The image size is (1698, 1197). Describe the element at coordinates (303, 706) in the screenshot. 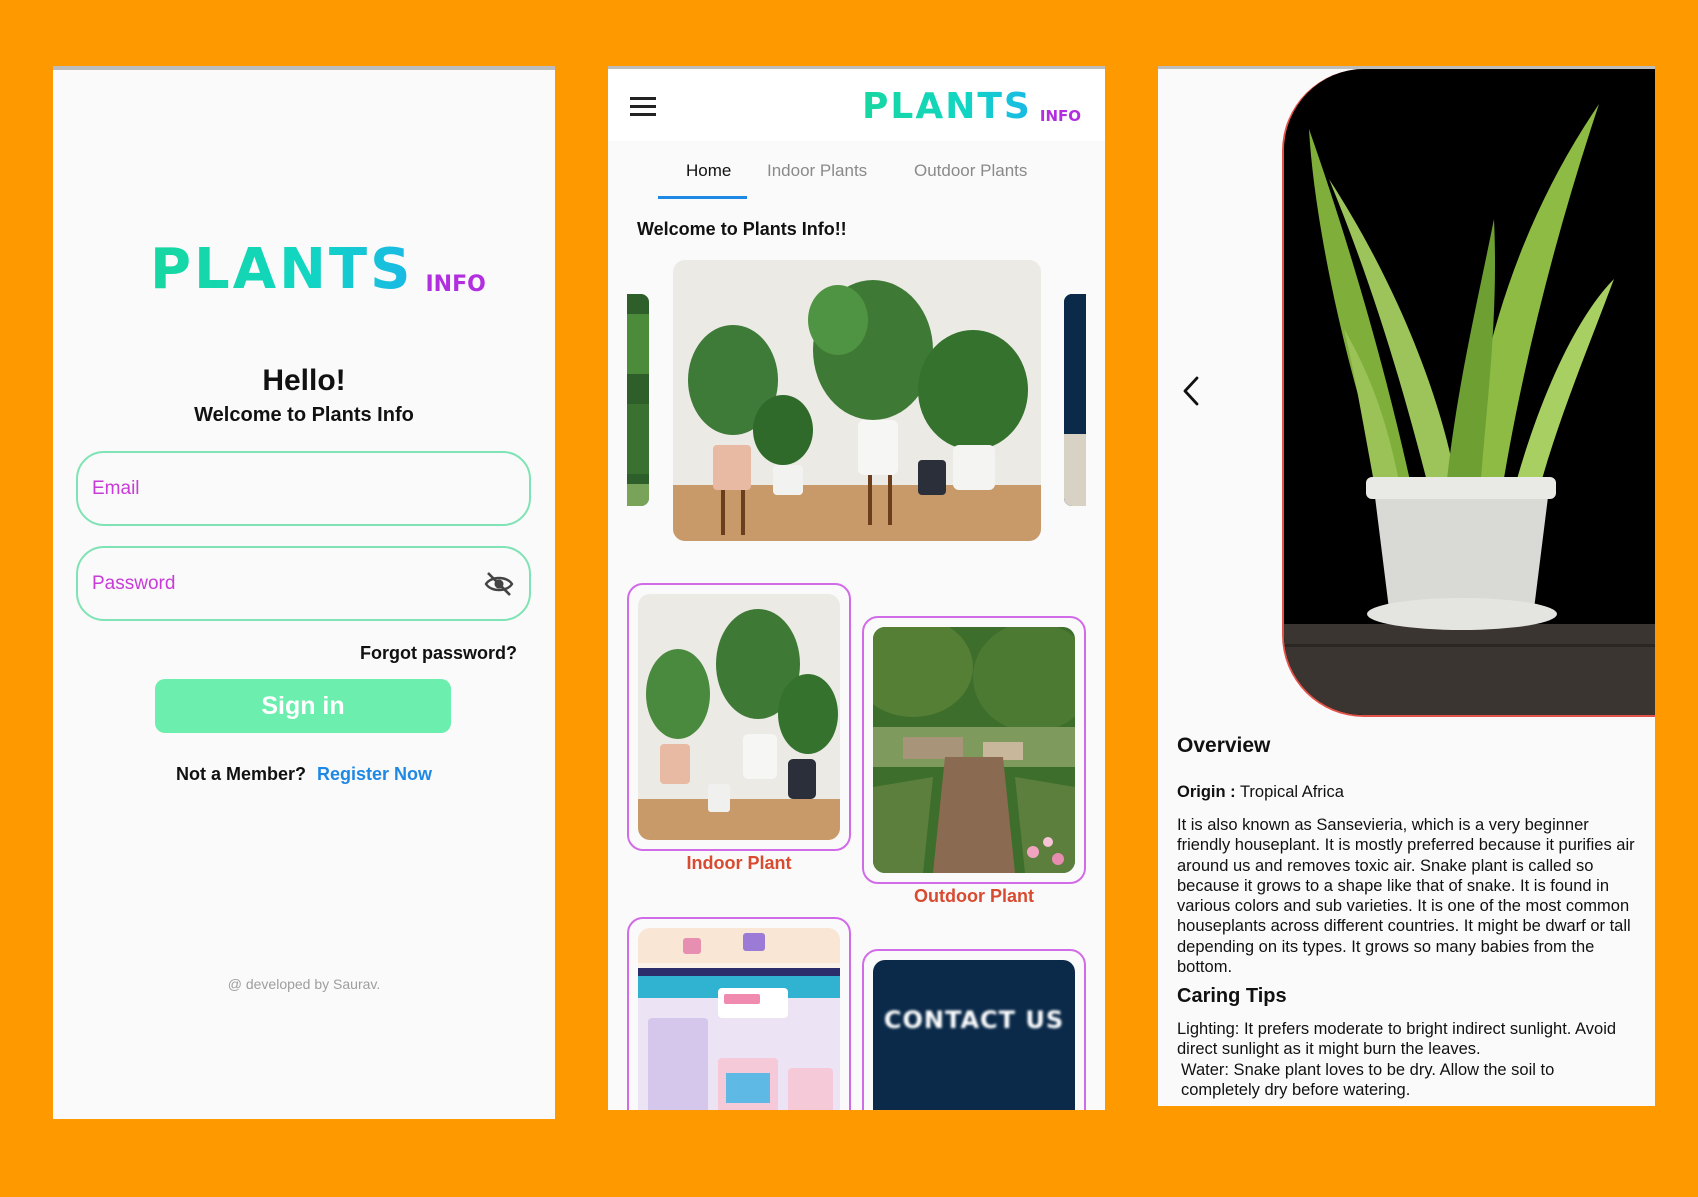

I see `sign-in-button: Sign in` at that location.